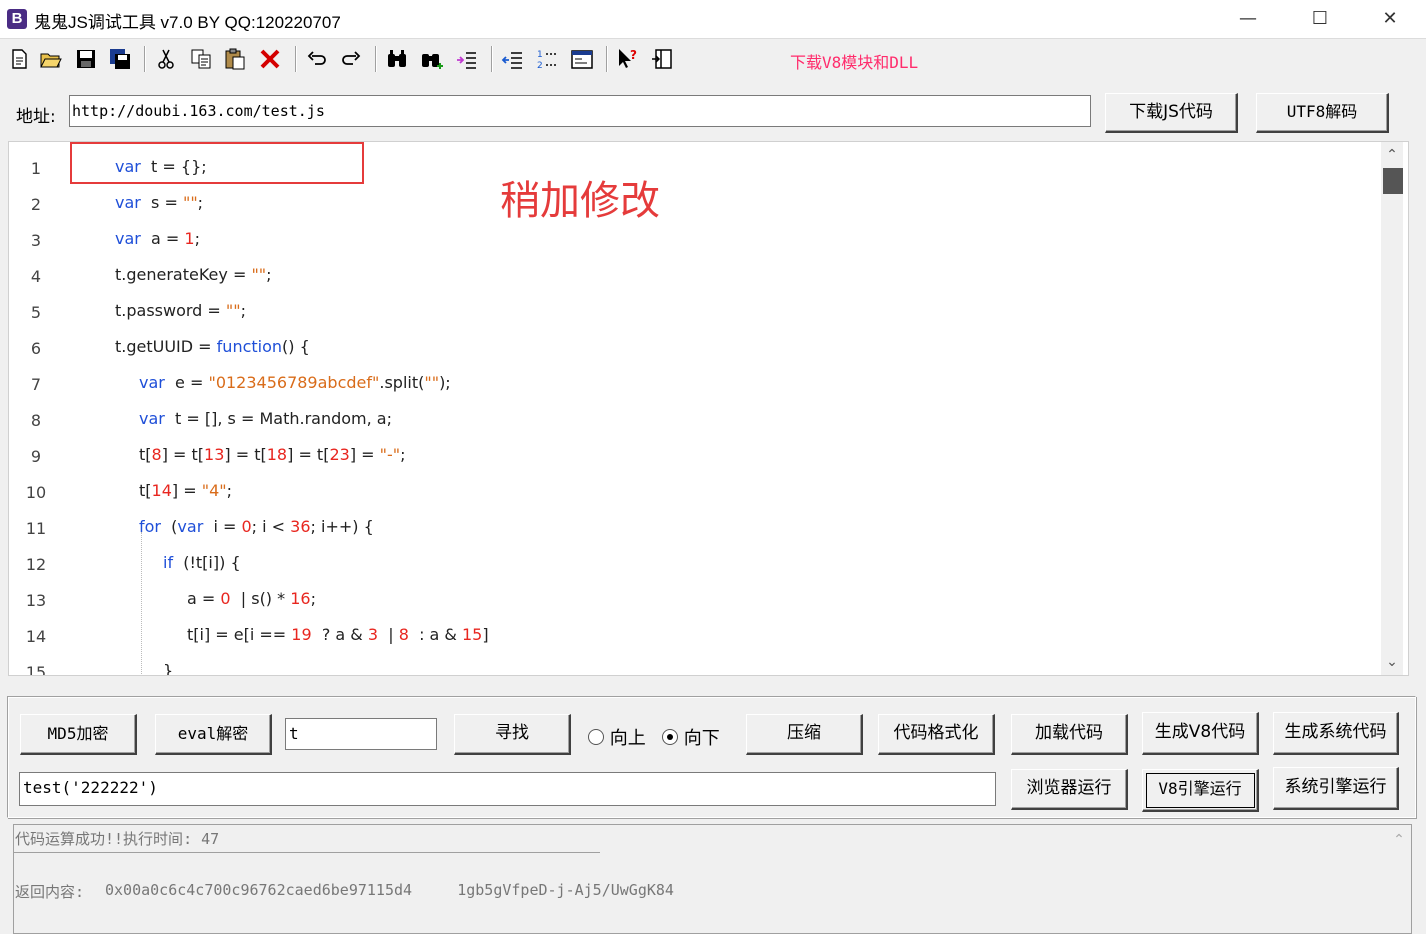  What do you see at coordinates (701, 738) in the screenshot?
I see `radio-down-label: 向下` at bounding box center [701, 738].